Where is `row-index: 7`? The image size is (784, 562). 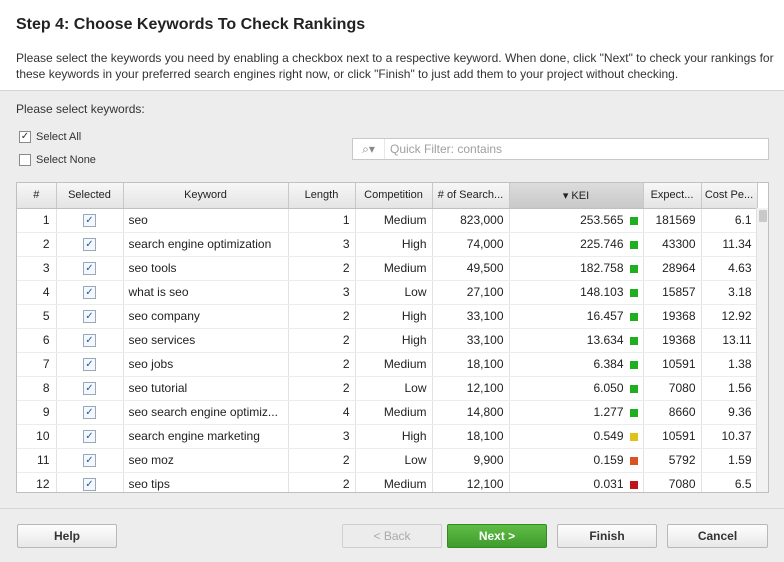 row-index: 7 is located at coordinates (37, 364).